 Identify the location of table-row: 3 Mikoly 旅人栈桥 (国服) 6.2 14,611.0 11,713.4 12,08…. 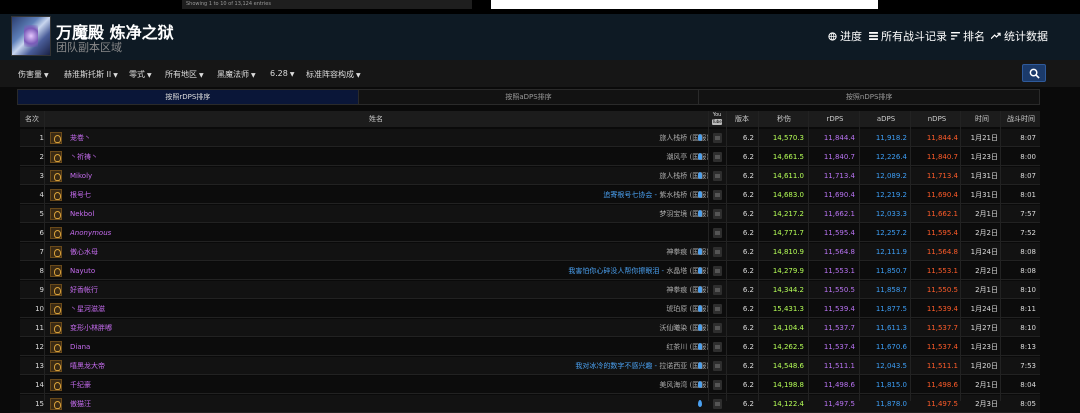
(530, 176).